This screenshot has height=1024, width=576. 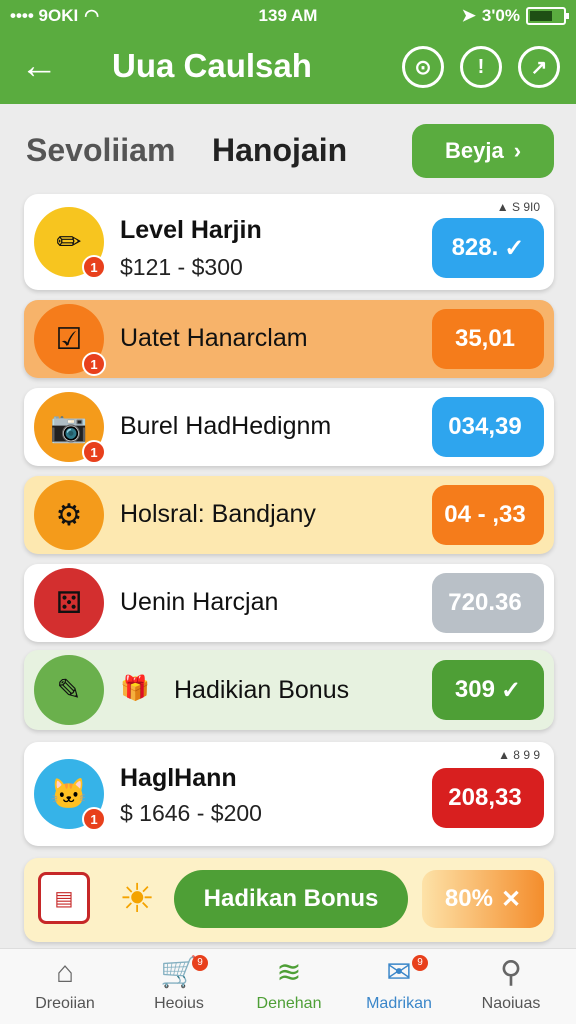 I want to click on nav-item-home: ⌂ Dreoiian, so click(x=65, y=988).